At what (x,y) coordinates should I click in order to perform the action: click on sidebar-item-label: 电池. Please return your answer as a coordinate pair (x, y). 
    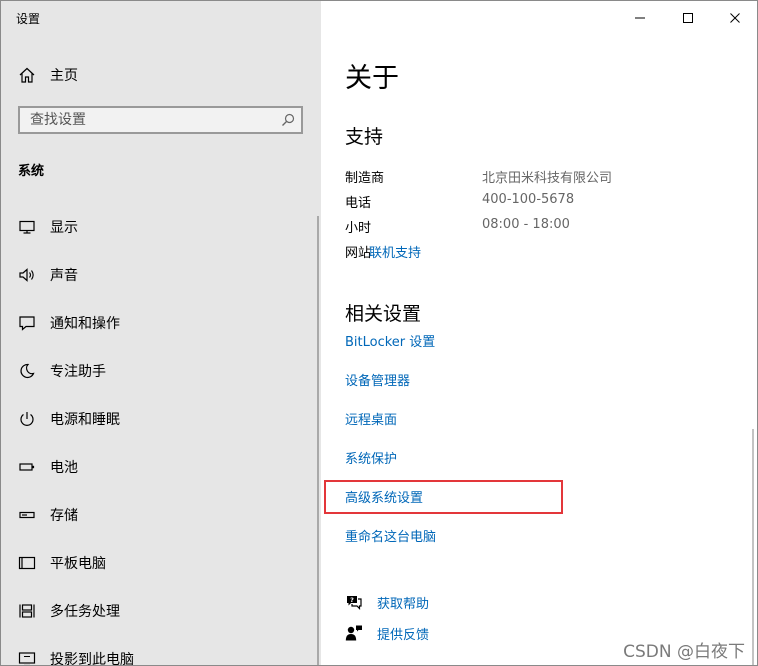
    Looking at the image, I should click on (64, 468).